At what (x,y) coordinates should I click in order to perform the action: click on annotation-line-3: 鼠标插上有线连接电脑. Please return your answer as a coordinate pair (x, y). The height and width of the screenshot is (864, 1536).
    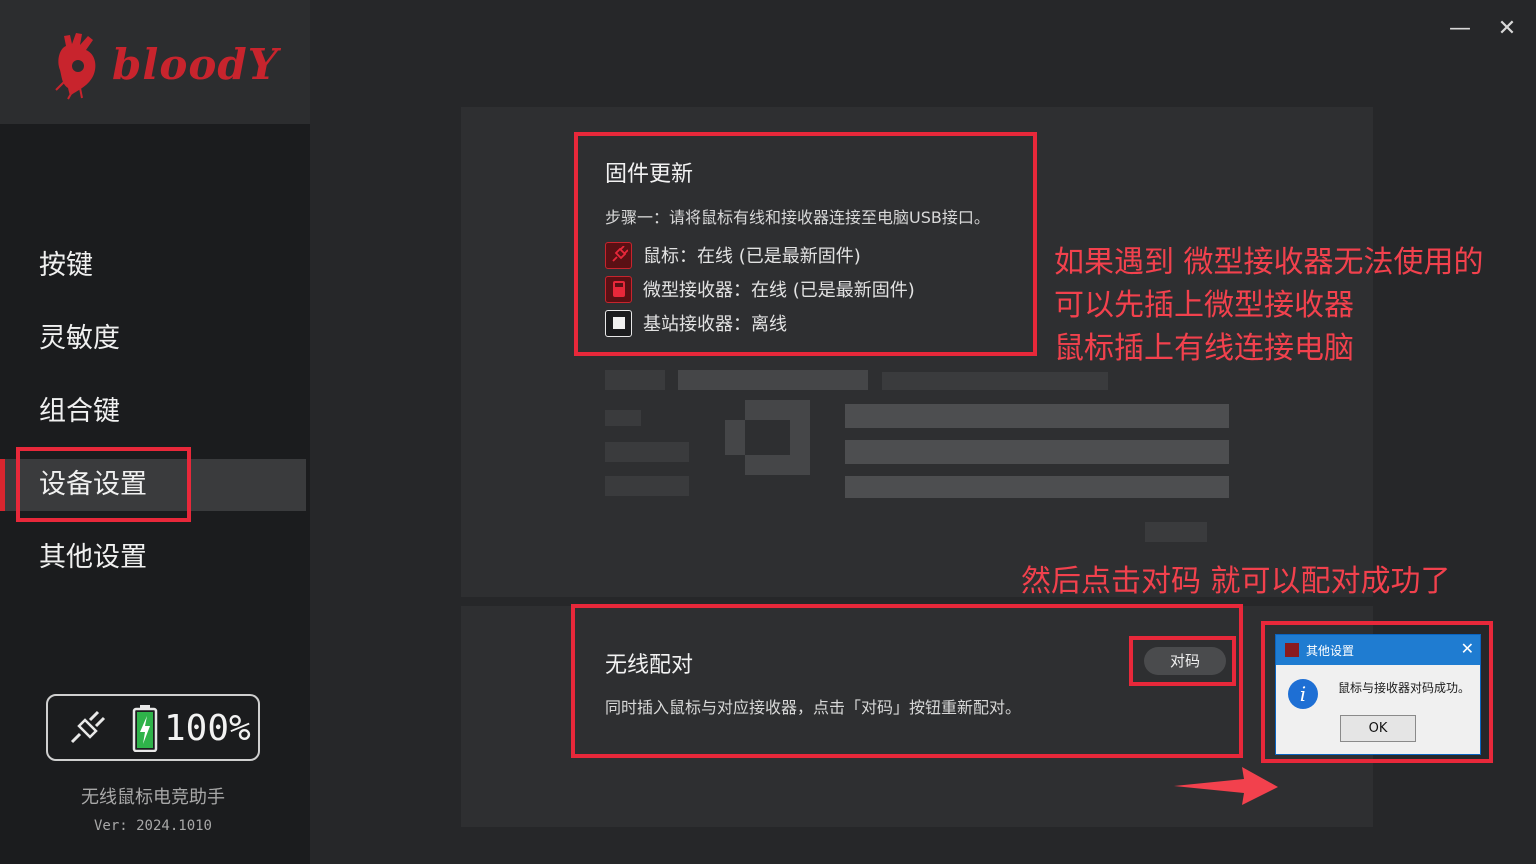
    Looking at the image, I should click on (1204, 348).